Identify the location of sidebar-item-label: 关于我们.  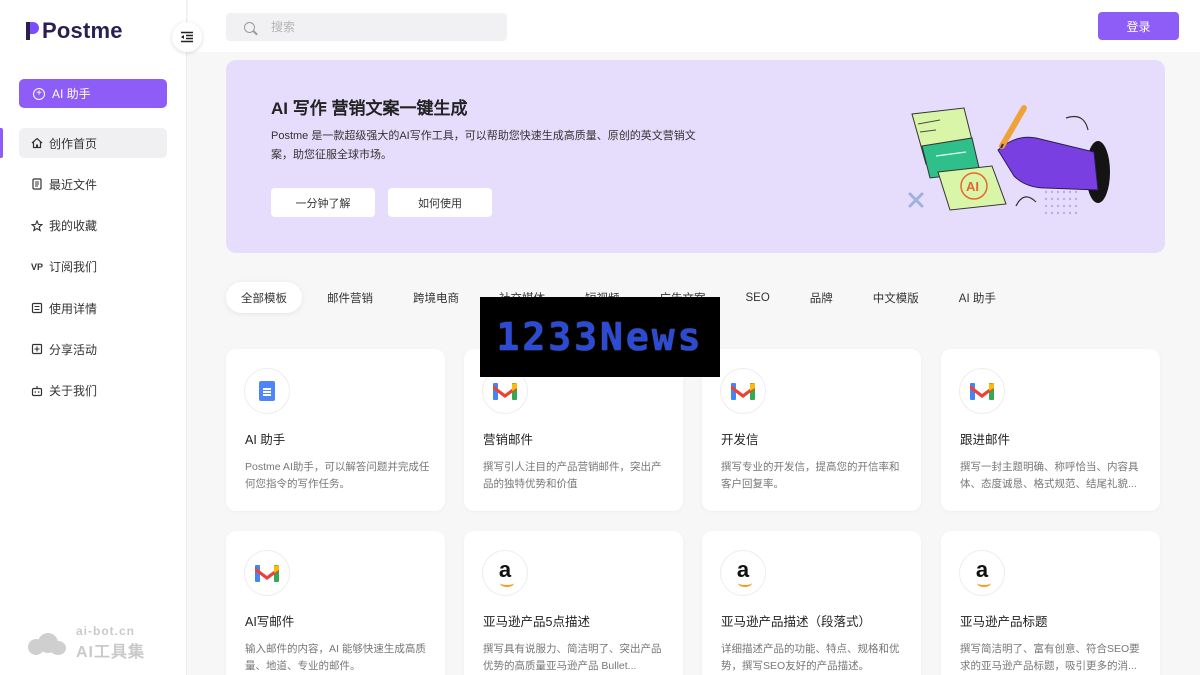
(73, 391).